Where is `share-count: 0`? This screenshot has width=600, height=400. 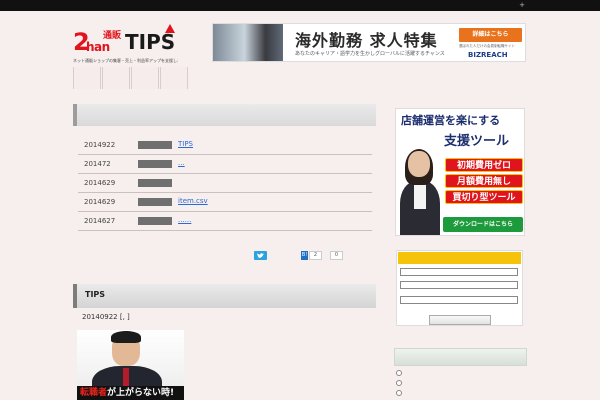 share-count: 0 is located at coordinates (336, 255).